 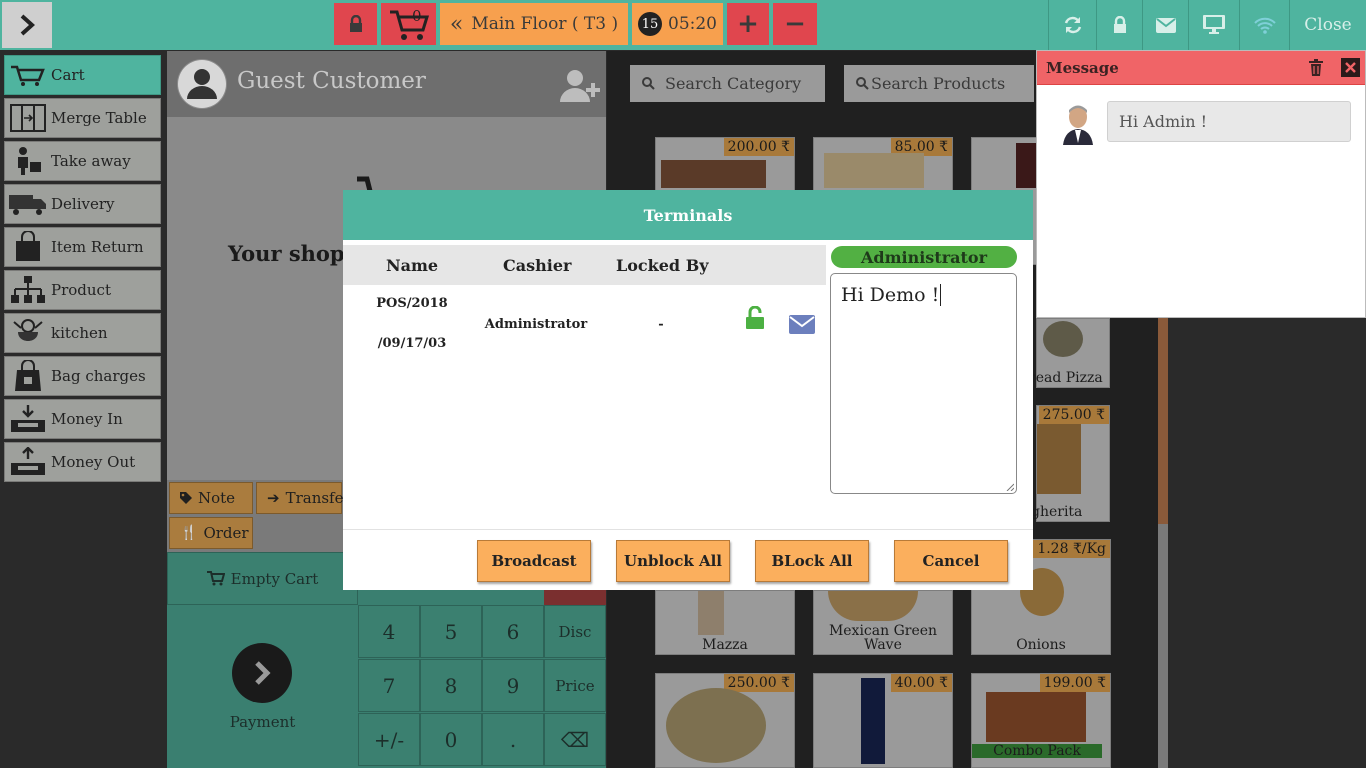 I want to click on lock-screen-button, so click(x=1119, y=25).